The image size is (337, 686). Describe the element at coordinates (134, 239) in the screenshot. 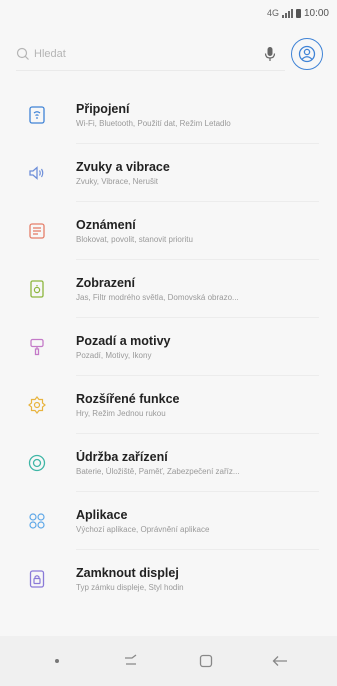

I see `settings-item-subtitle: Blokovat, povolit, stanovit prioritu` at that location.